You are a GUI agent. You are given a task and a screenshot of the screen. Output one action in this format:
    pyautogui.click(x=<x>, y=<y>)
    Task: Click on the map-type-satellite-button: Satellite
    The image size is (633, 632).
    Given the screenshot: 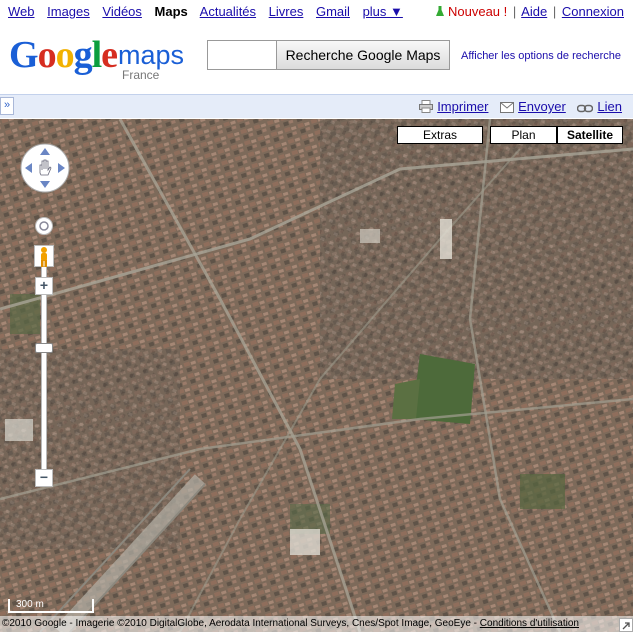 What is the action you would take?
    pyautogui.click(x=590, y=135)
    